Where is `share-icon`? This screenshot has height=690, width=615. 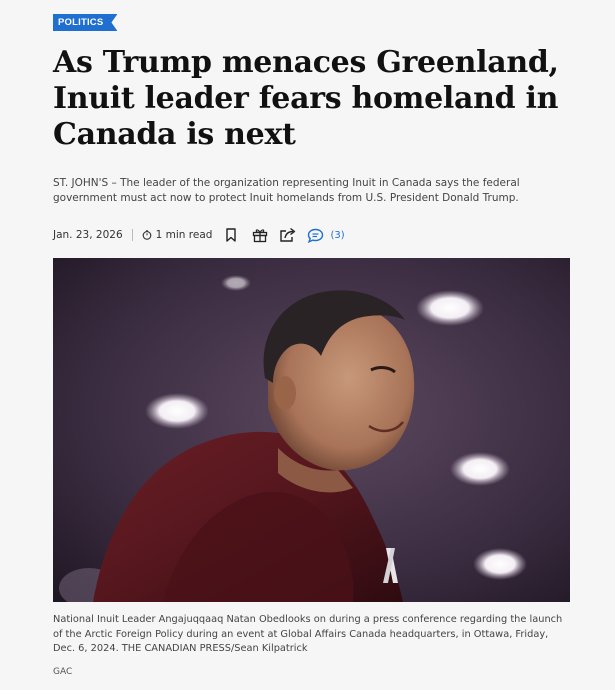
share-icon is located at coordinates (288, 234).